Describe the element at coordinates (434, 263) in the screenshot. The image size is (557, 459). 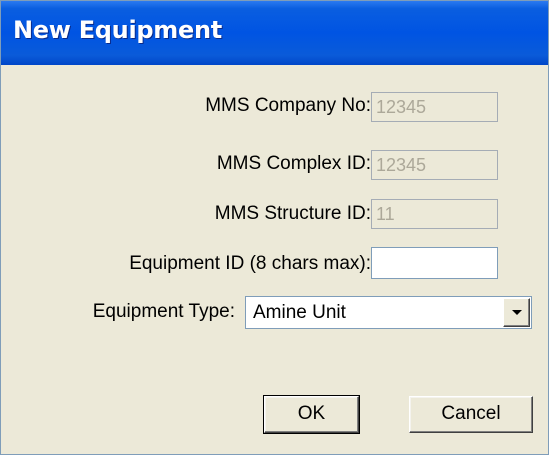
I see `equipment-id-input` at that location.